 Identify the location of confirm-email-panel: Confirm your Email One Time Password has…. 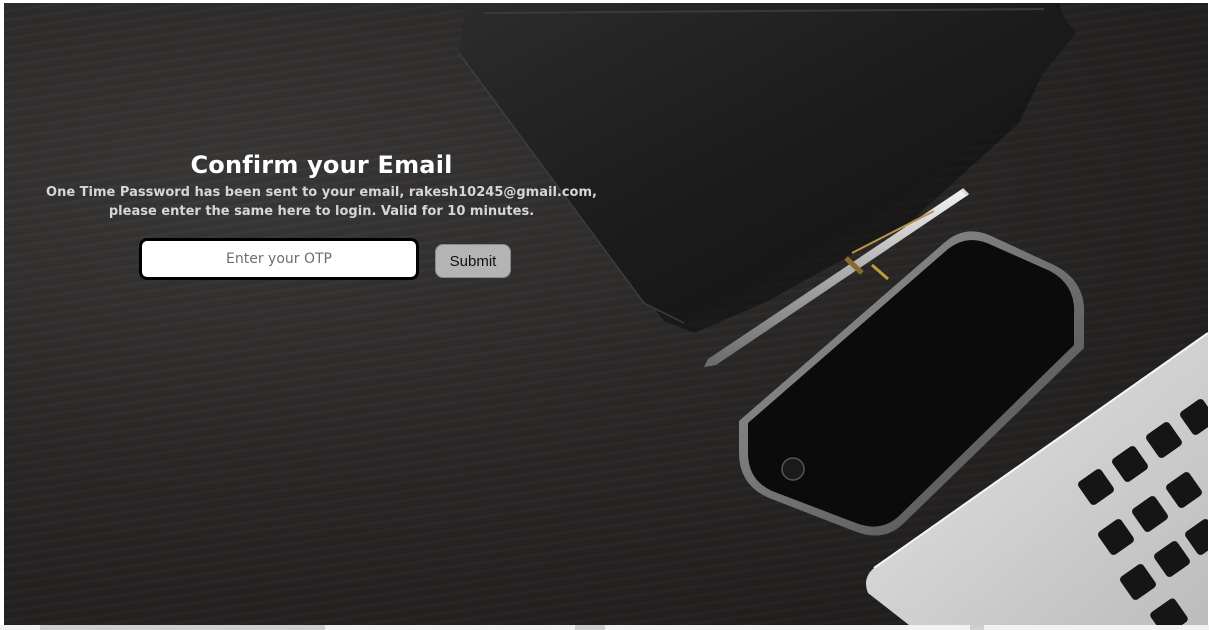
(321, 186).